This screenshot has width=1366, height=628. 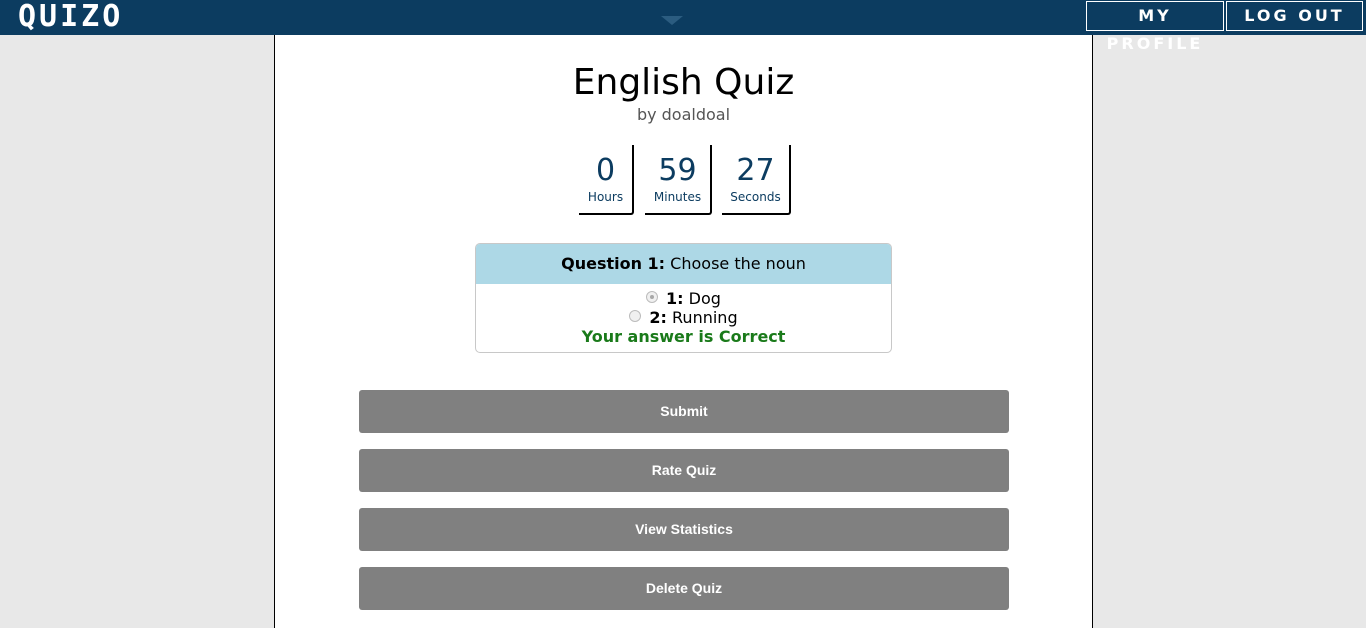 I want to click on question-text: Choose the noun, so click(x=738, y=263).